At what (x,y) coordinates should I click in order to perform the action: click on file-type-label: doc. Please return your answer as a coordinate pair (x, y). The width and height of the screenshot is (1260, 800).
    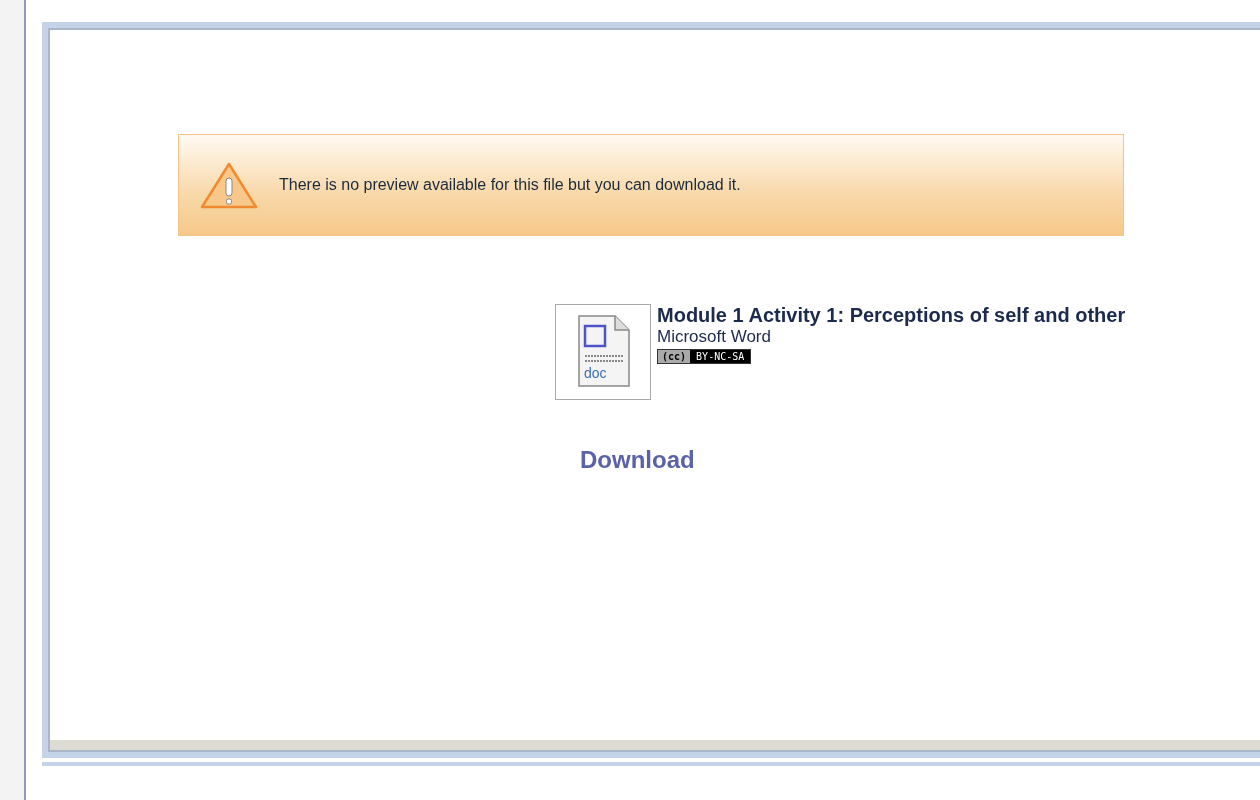
    Looking at the image, I should click on (595, 373).